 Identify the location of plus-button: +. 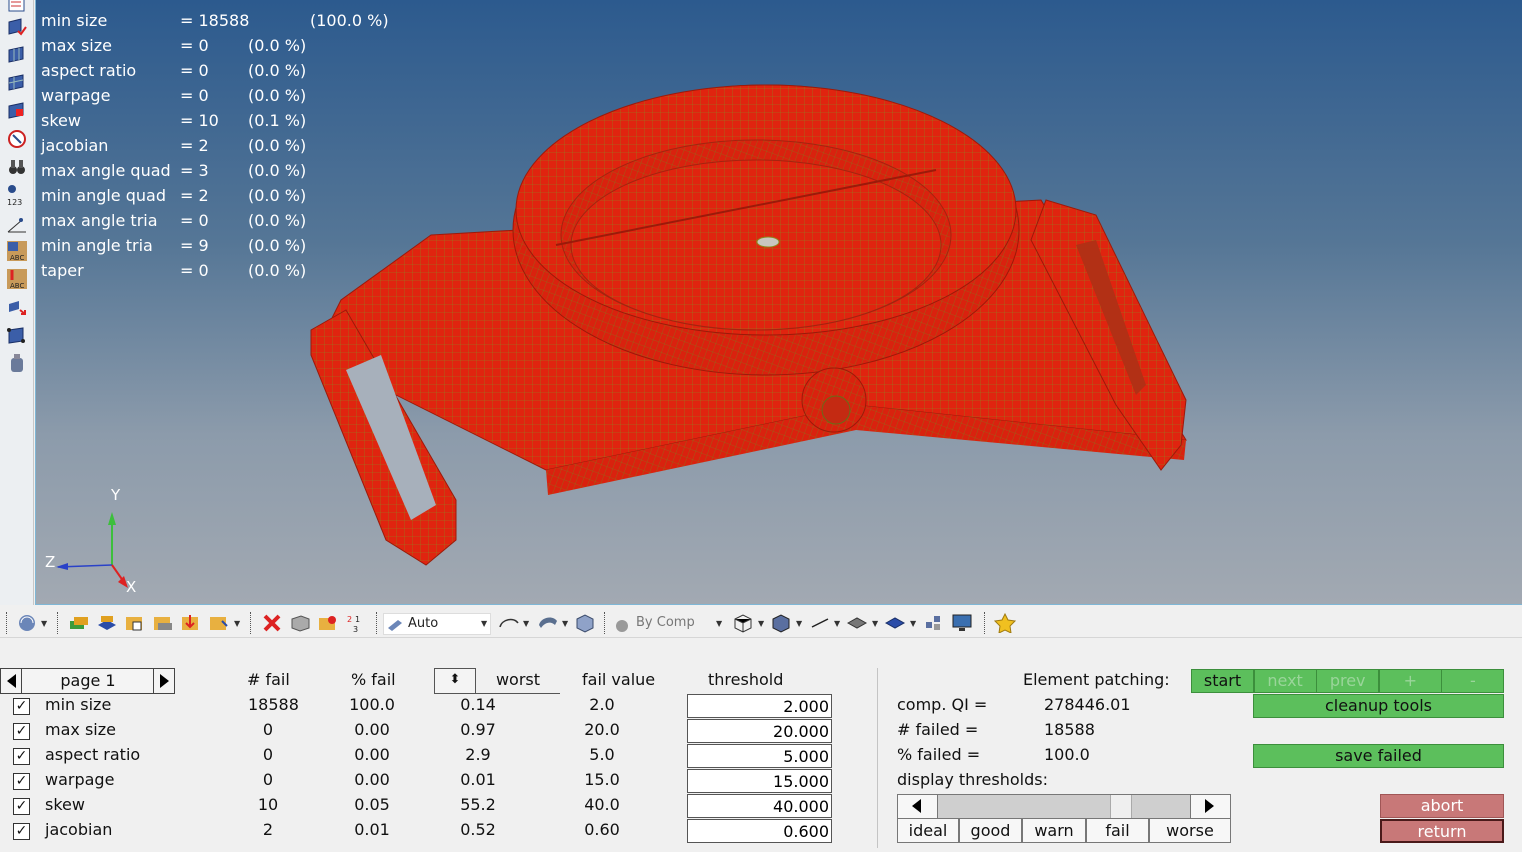
(1410, 681).